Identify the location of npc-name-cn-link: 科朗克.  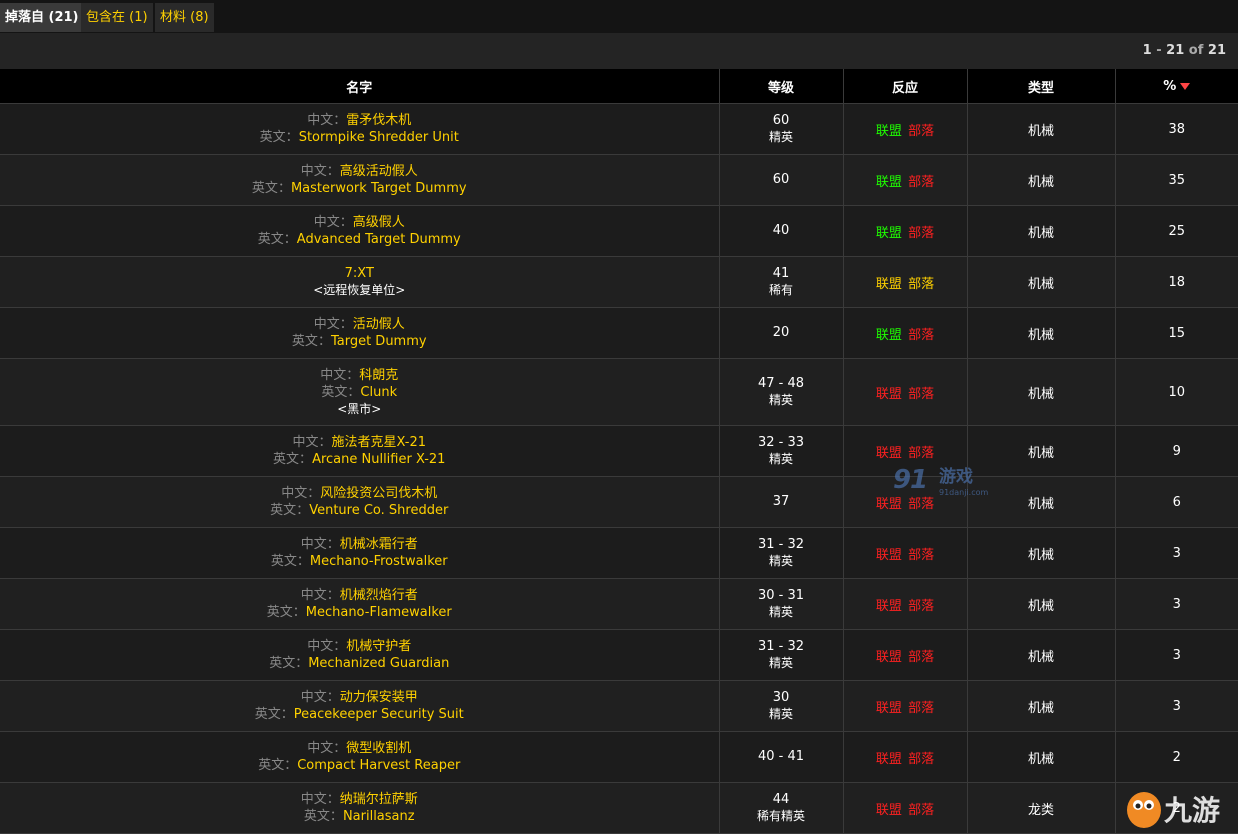
(378, 375).